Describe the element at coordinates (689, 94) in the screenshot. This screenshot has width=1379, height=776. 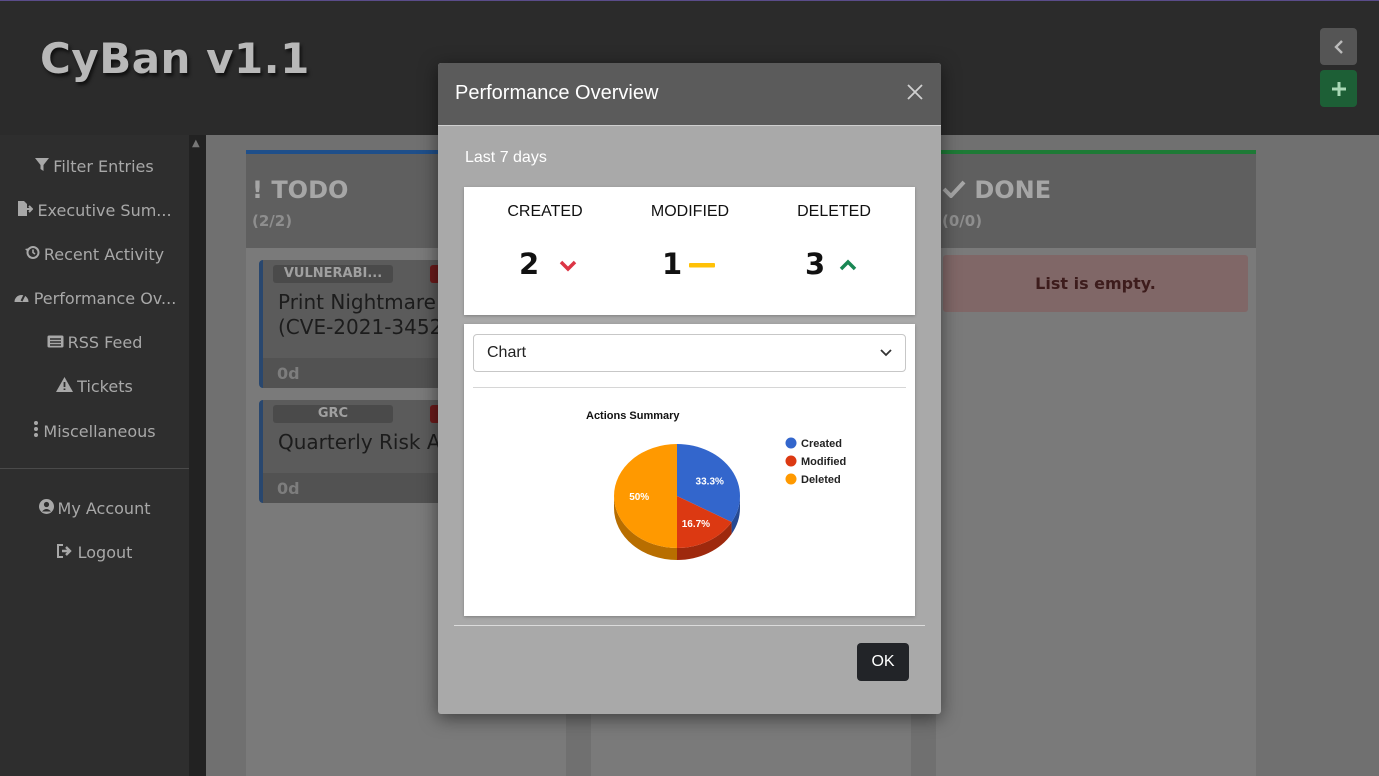
I see `modal-header: Performance Overview` at that location.